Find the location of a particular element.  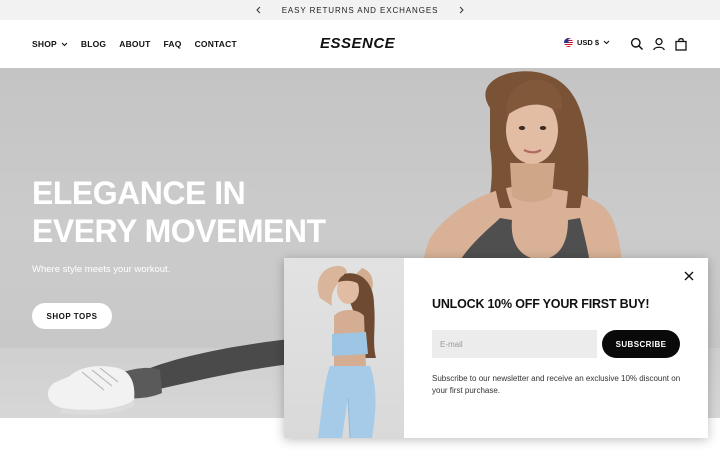

popup-model-image is located at coordinates (344, 348).